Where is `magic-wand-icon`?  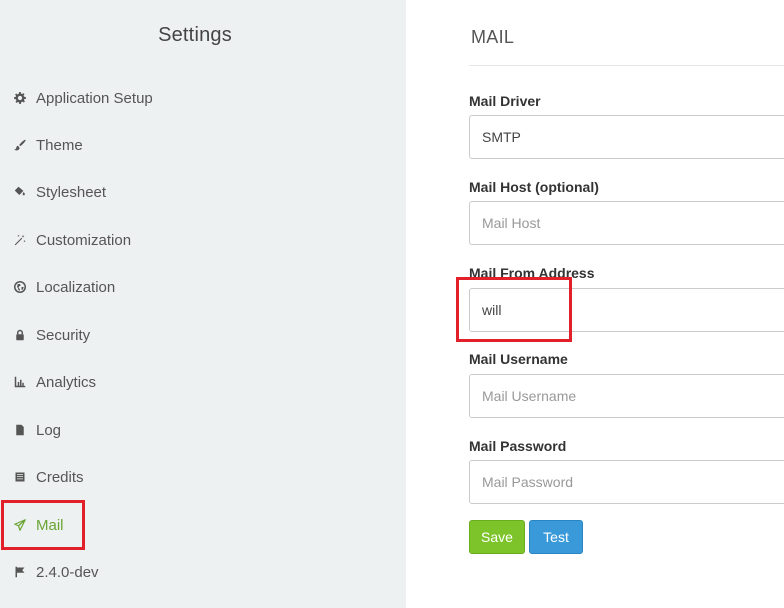
magic-wand-icon is located at coordinates (20, 240).